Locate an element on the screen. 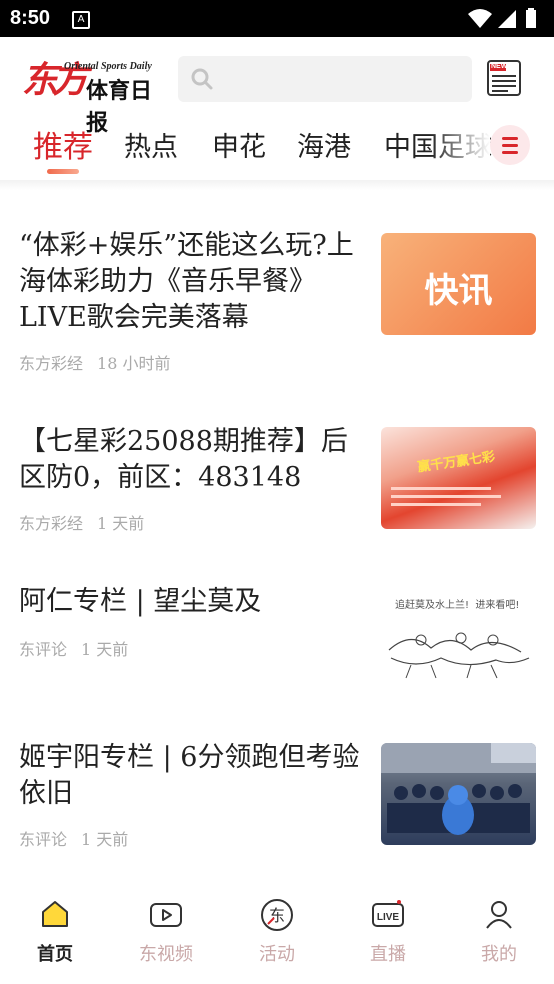 This screenshot has height=984, width=554. nav-label: 我的 is located at coordinates (499, 954).